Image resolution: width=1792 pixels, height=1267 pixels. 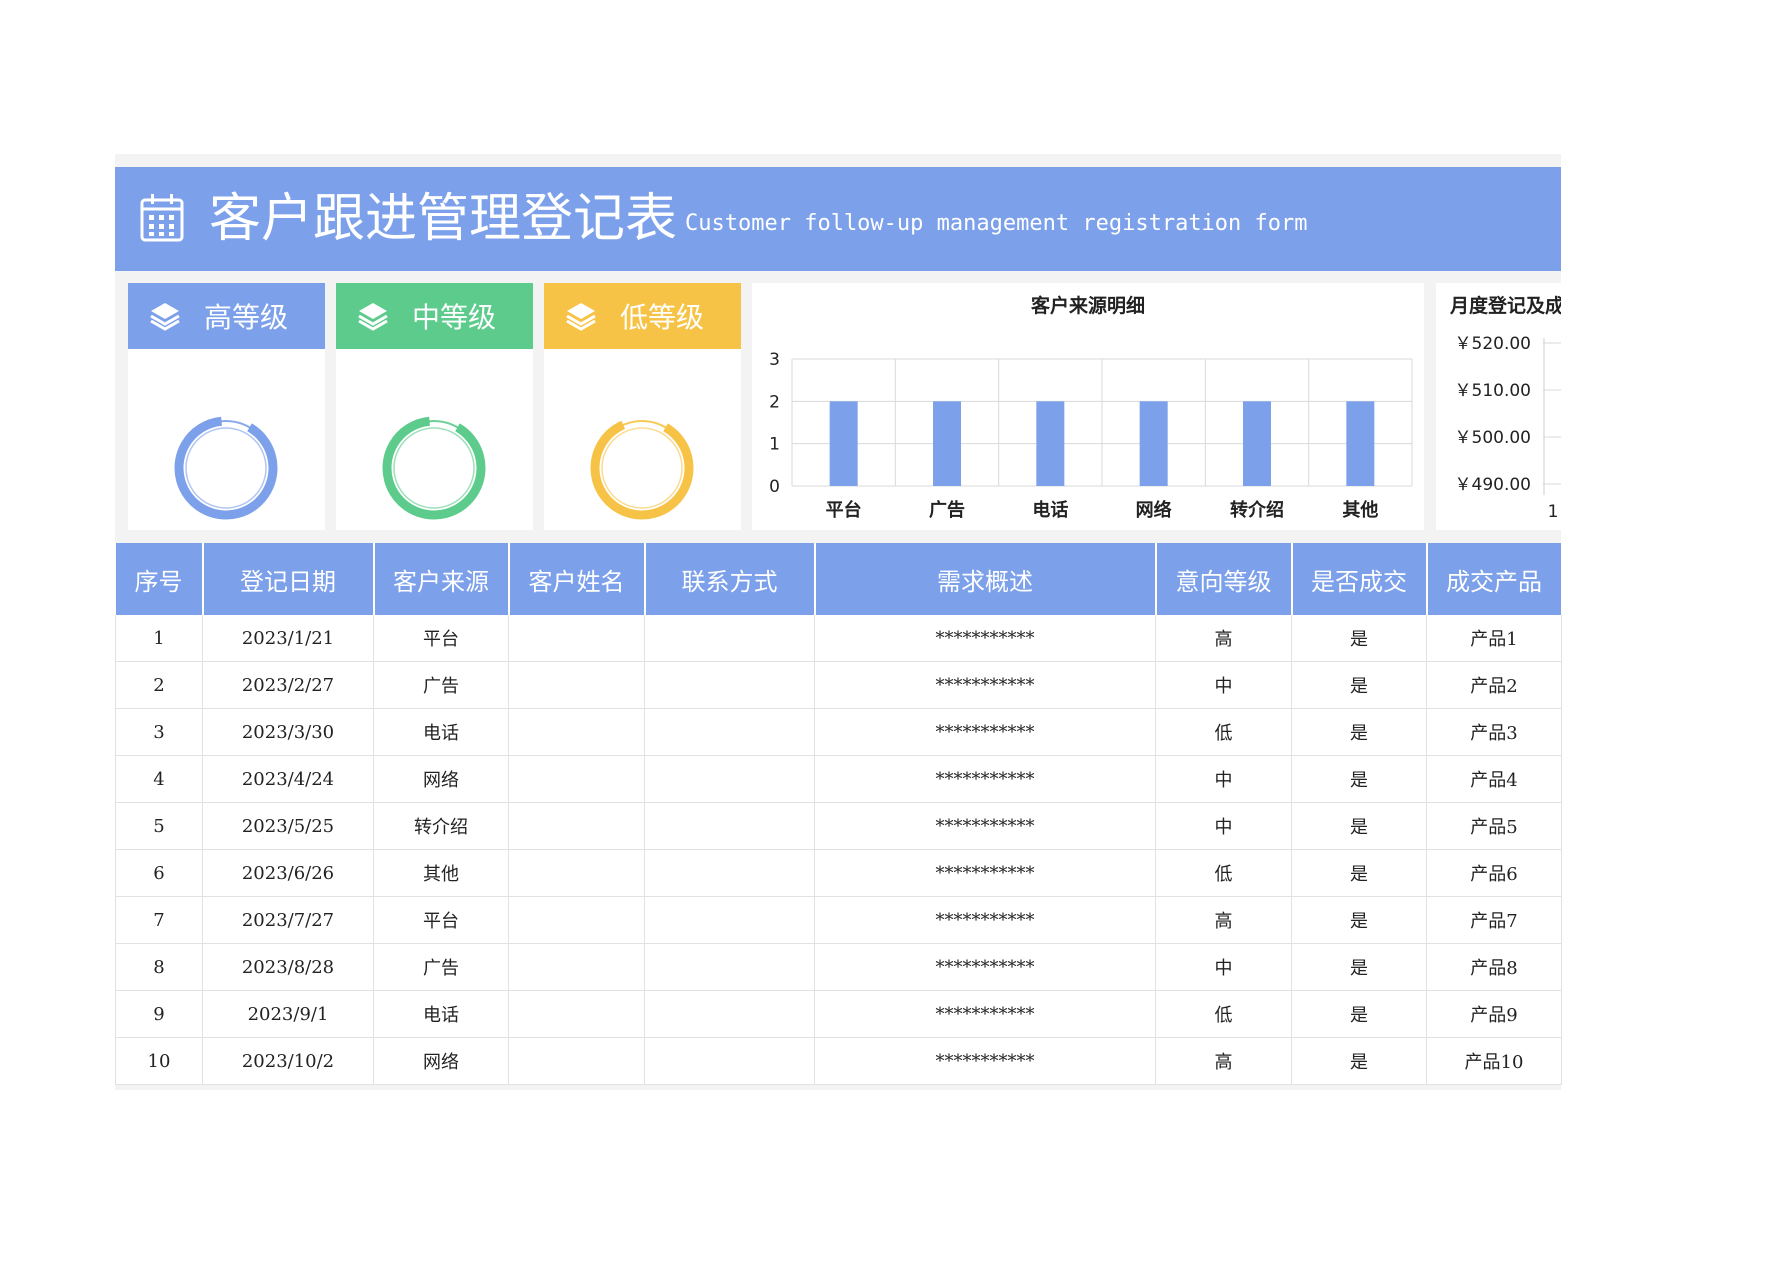 I want to click on table-cell: 10, so click(x=159, y=1061).